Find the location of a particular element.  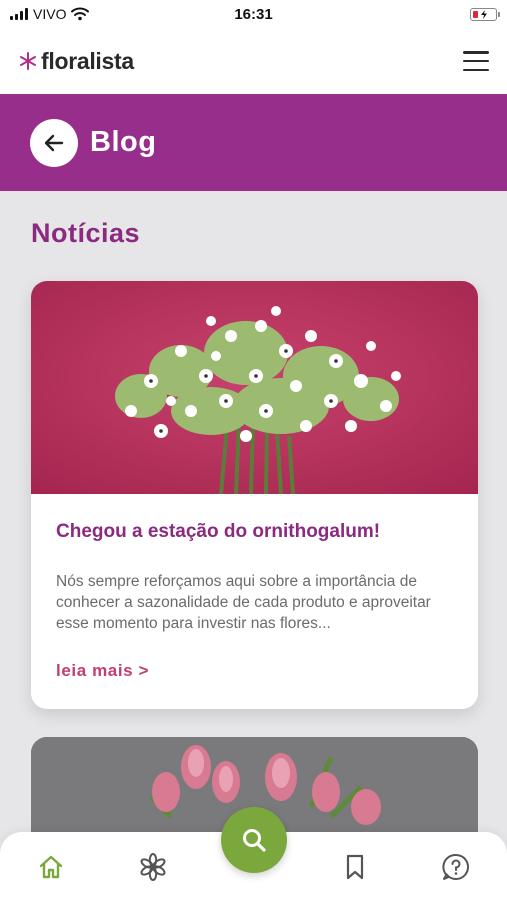

page-banner: Blog is located at coordinates (253, 142).